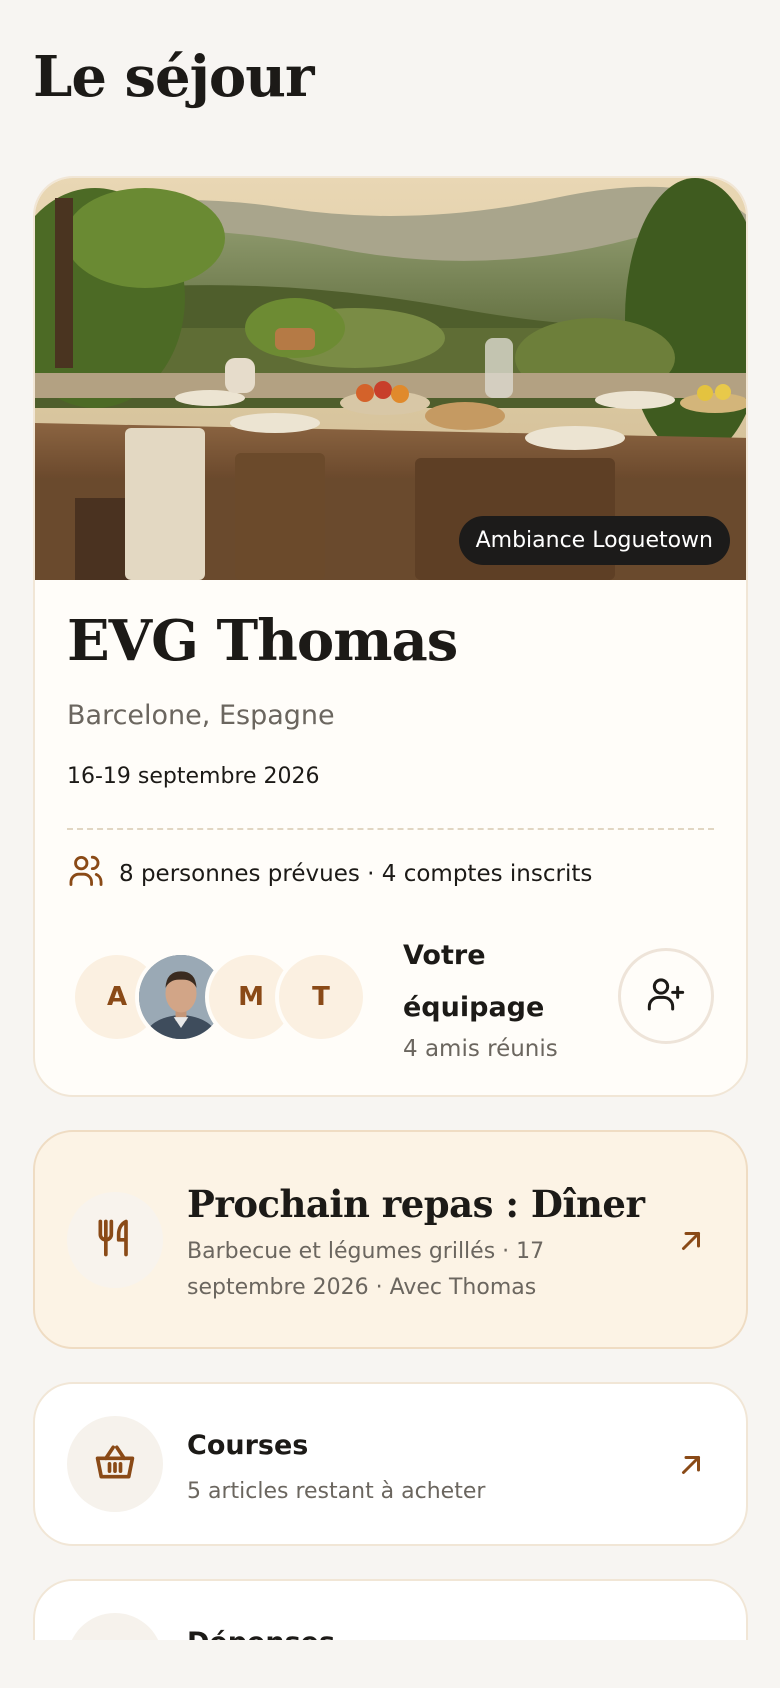  What do you see at coordinates (474, 981) in the screenshot?
I see `team-title: Votre équipage` at bounding box center [474, 981].